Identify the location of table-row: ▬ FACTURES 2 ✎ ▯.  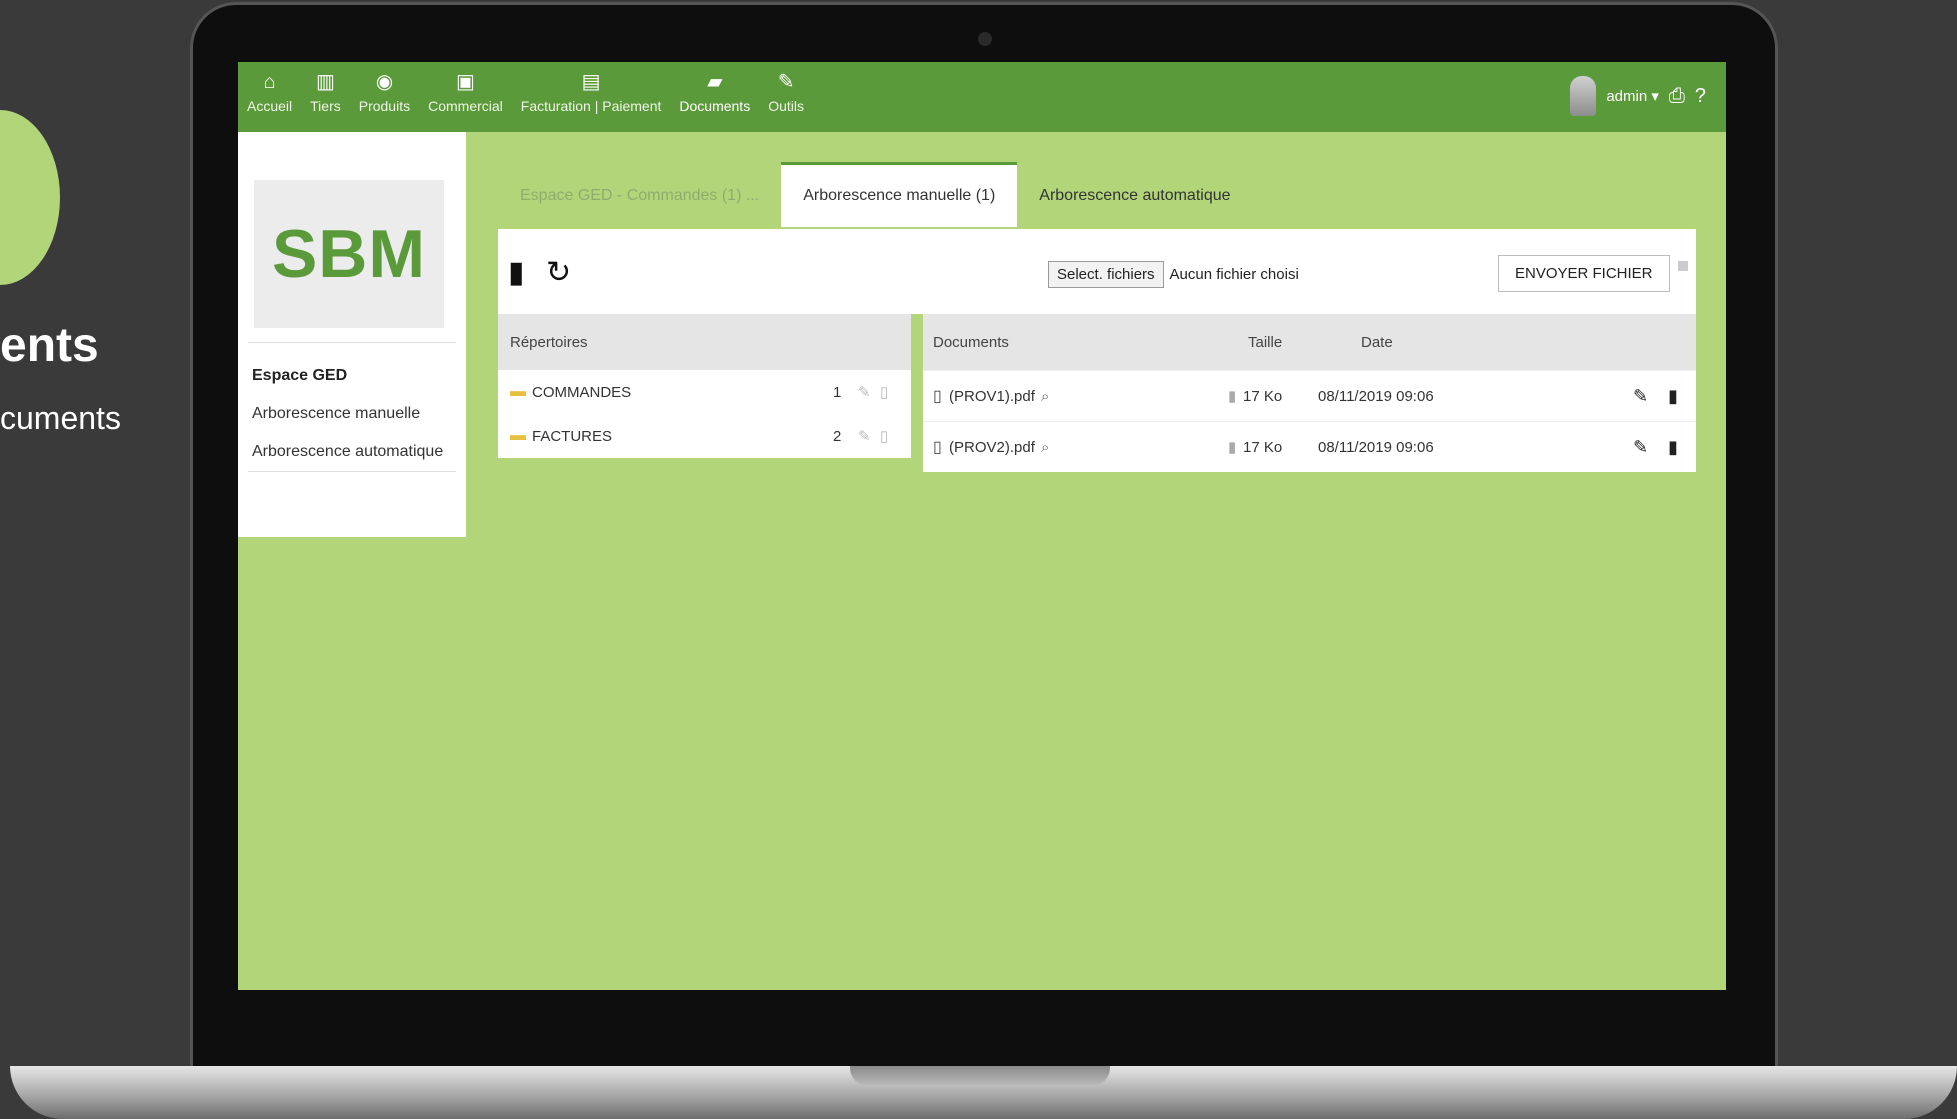
(704, 436).